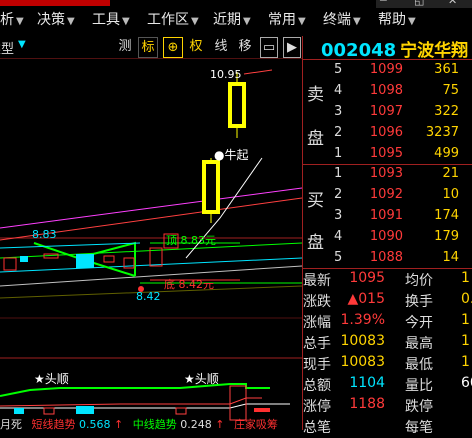  I want to click on buy-row: 1 1093 21, so click(387, 177).